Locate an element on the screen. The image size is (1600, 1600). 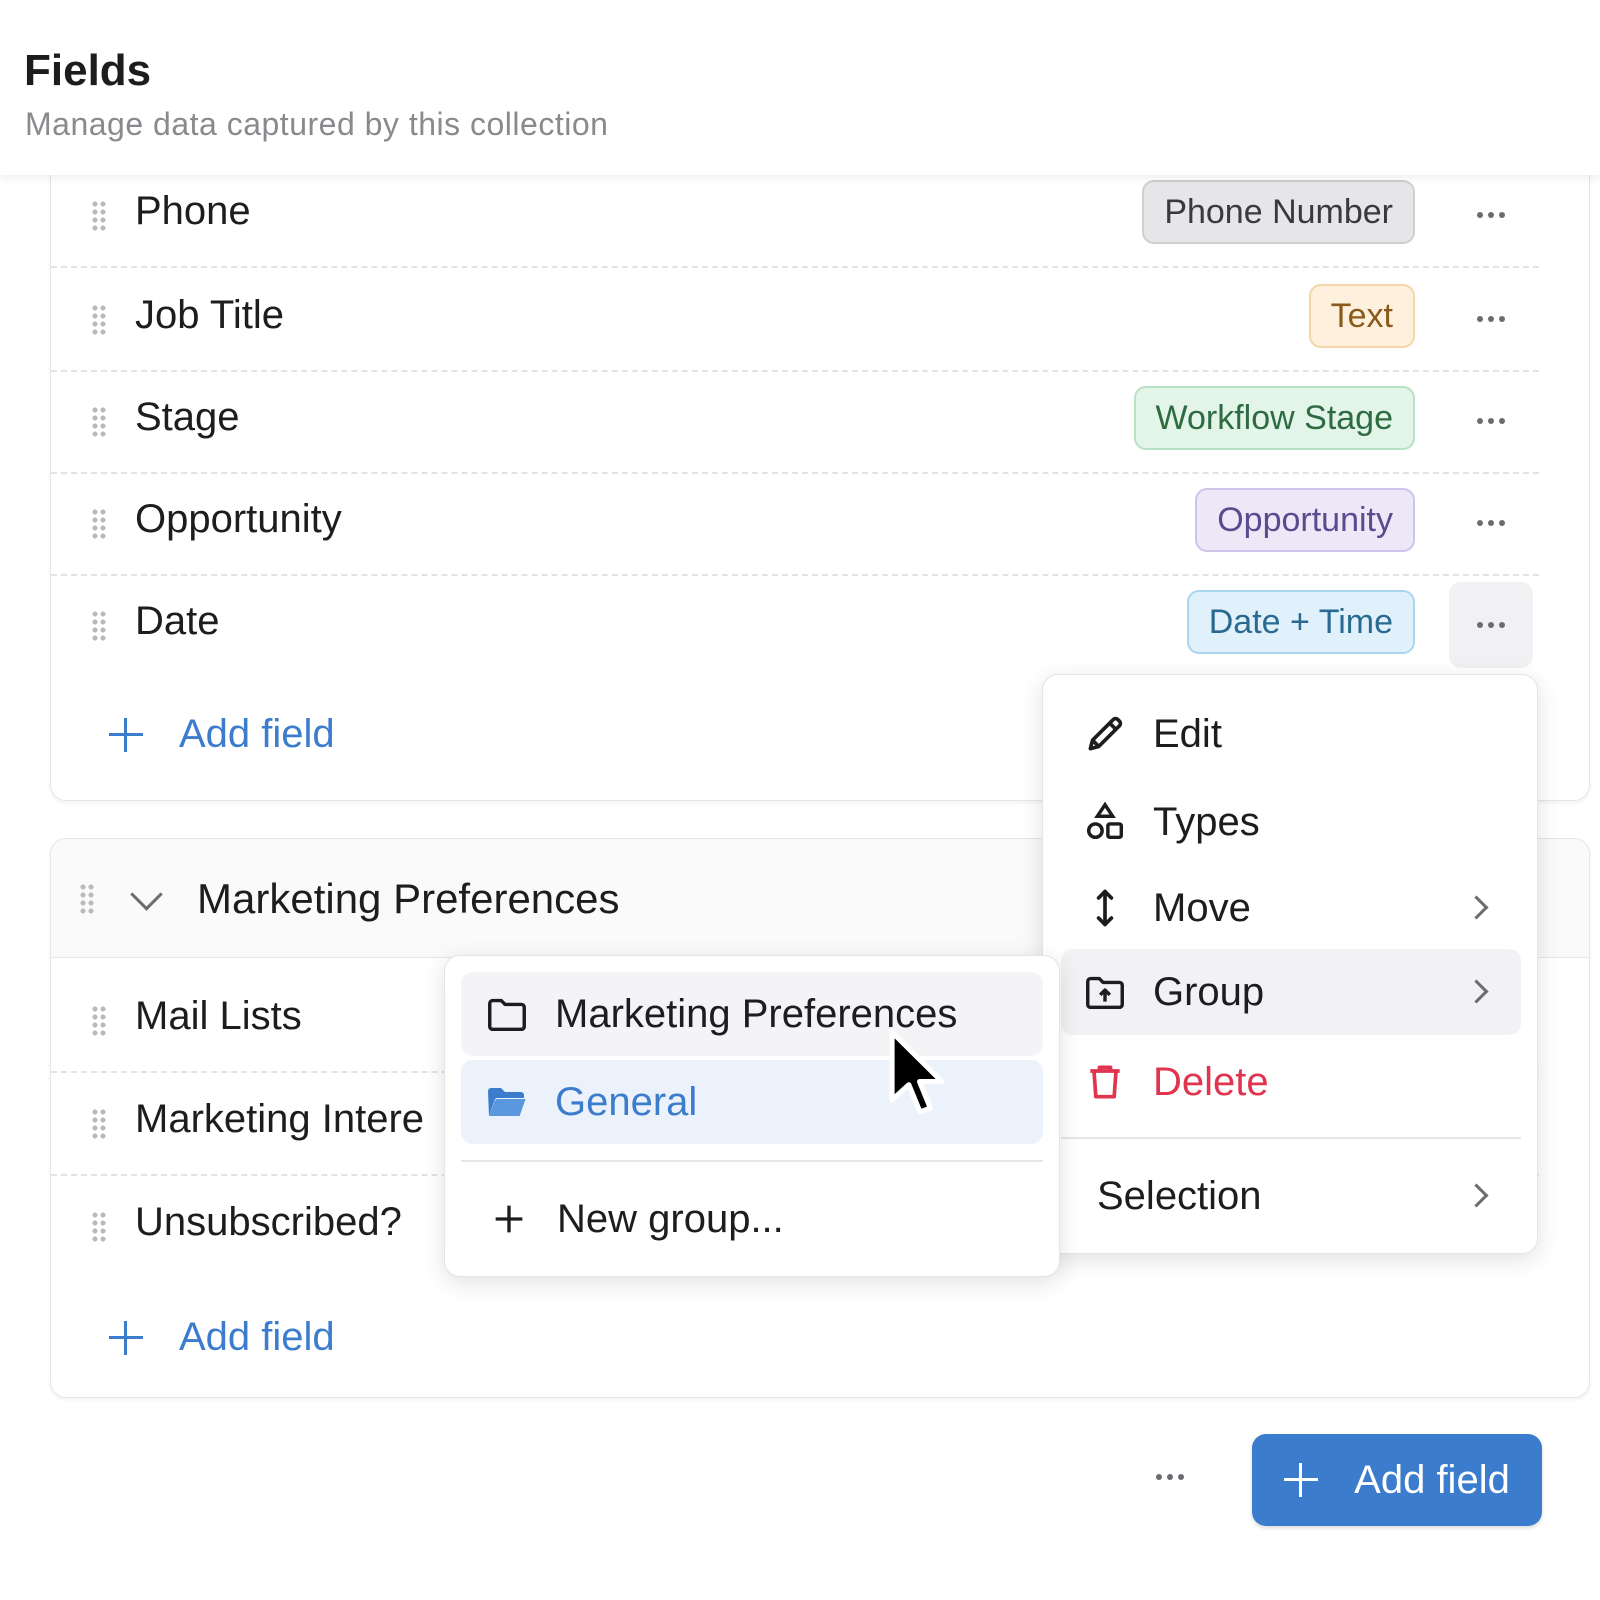
menu-item-types: Types is located at coordinates (1301, 822).